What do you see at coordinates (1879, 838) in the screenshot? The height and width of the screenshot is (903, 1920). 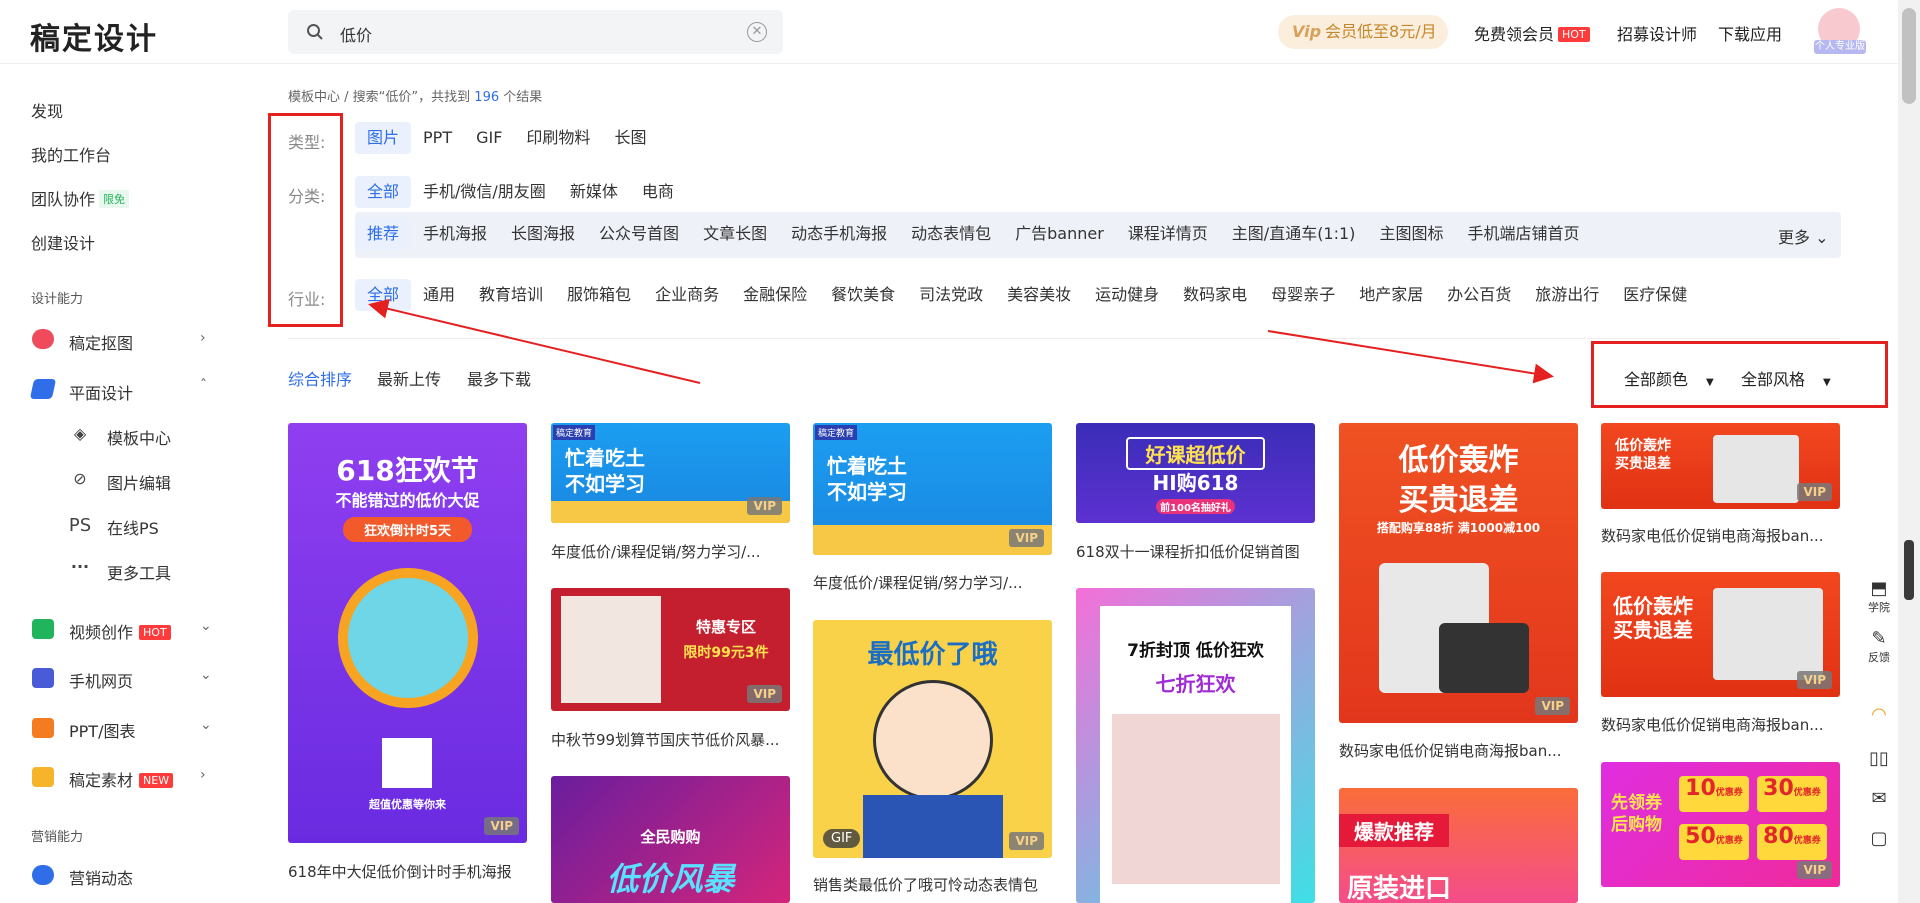 I see `chat-button: ▢` at bounding box center [1879, 838].